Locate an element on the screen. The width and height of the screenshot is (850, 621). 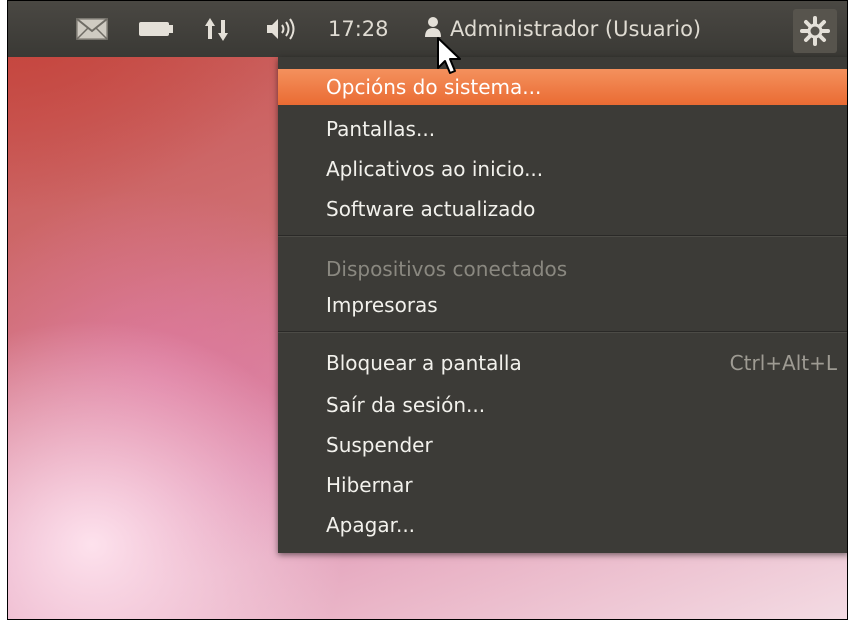
gear-icon is located at coordinates (815, 31).